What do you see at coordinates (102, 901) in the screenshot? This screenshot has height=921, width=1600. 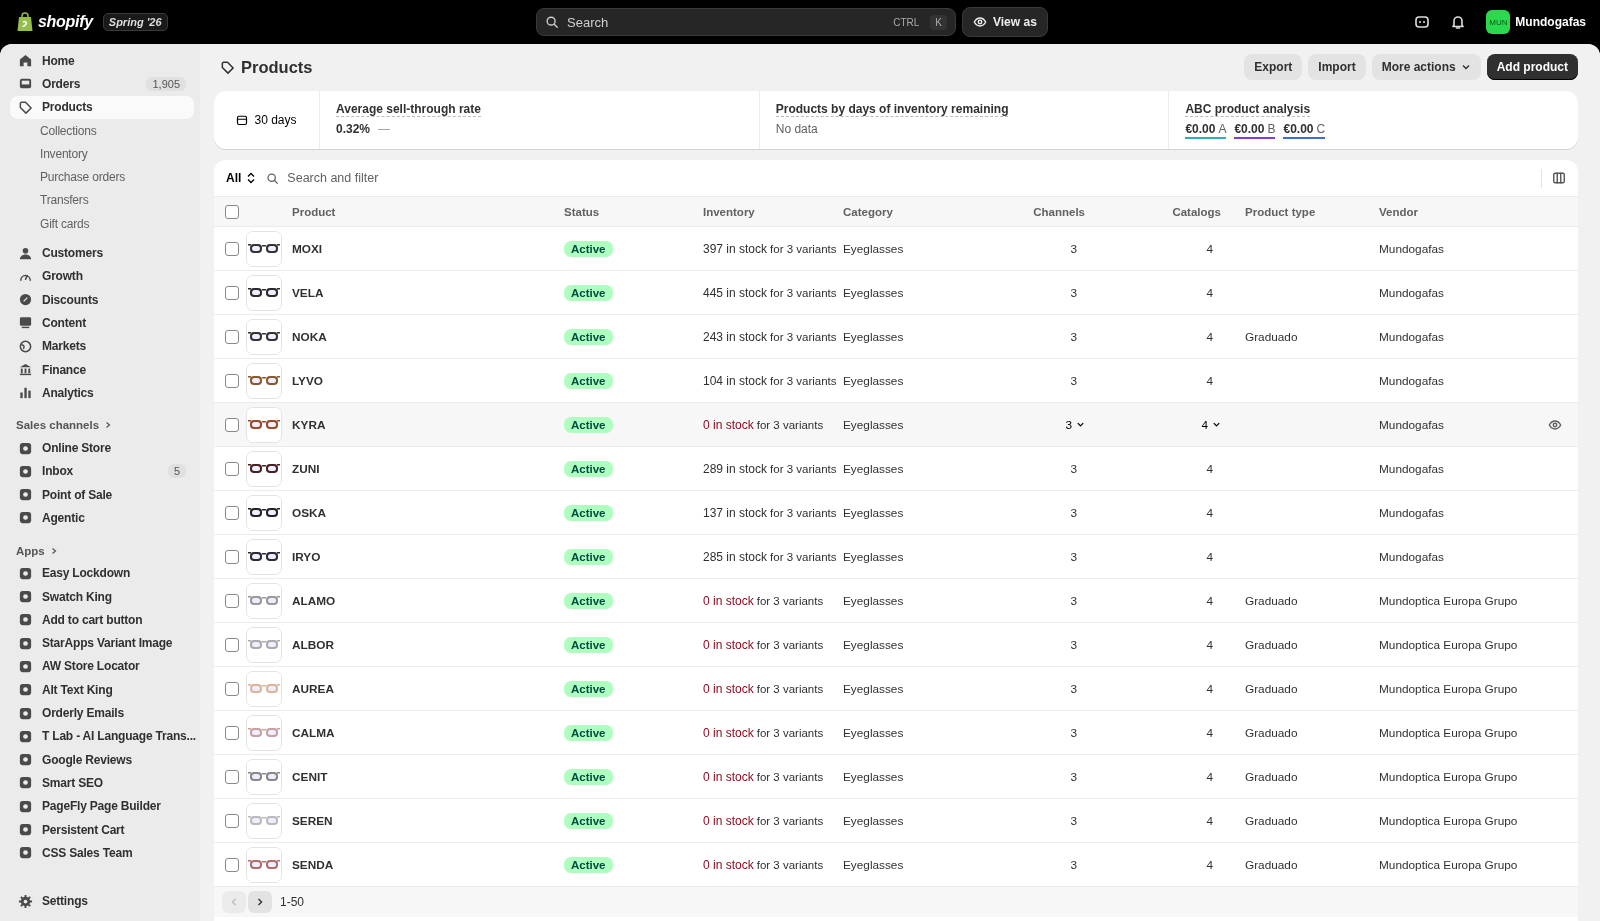 I see `nav-item: Settings` at bounding box center [102, 901].